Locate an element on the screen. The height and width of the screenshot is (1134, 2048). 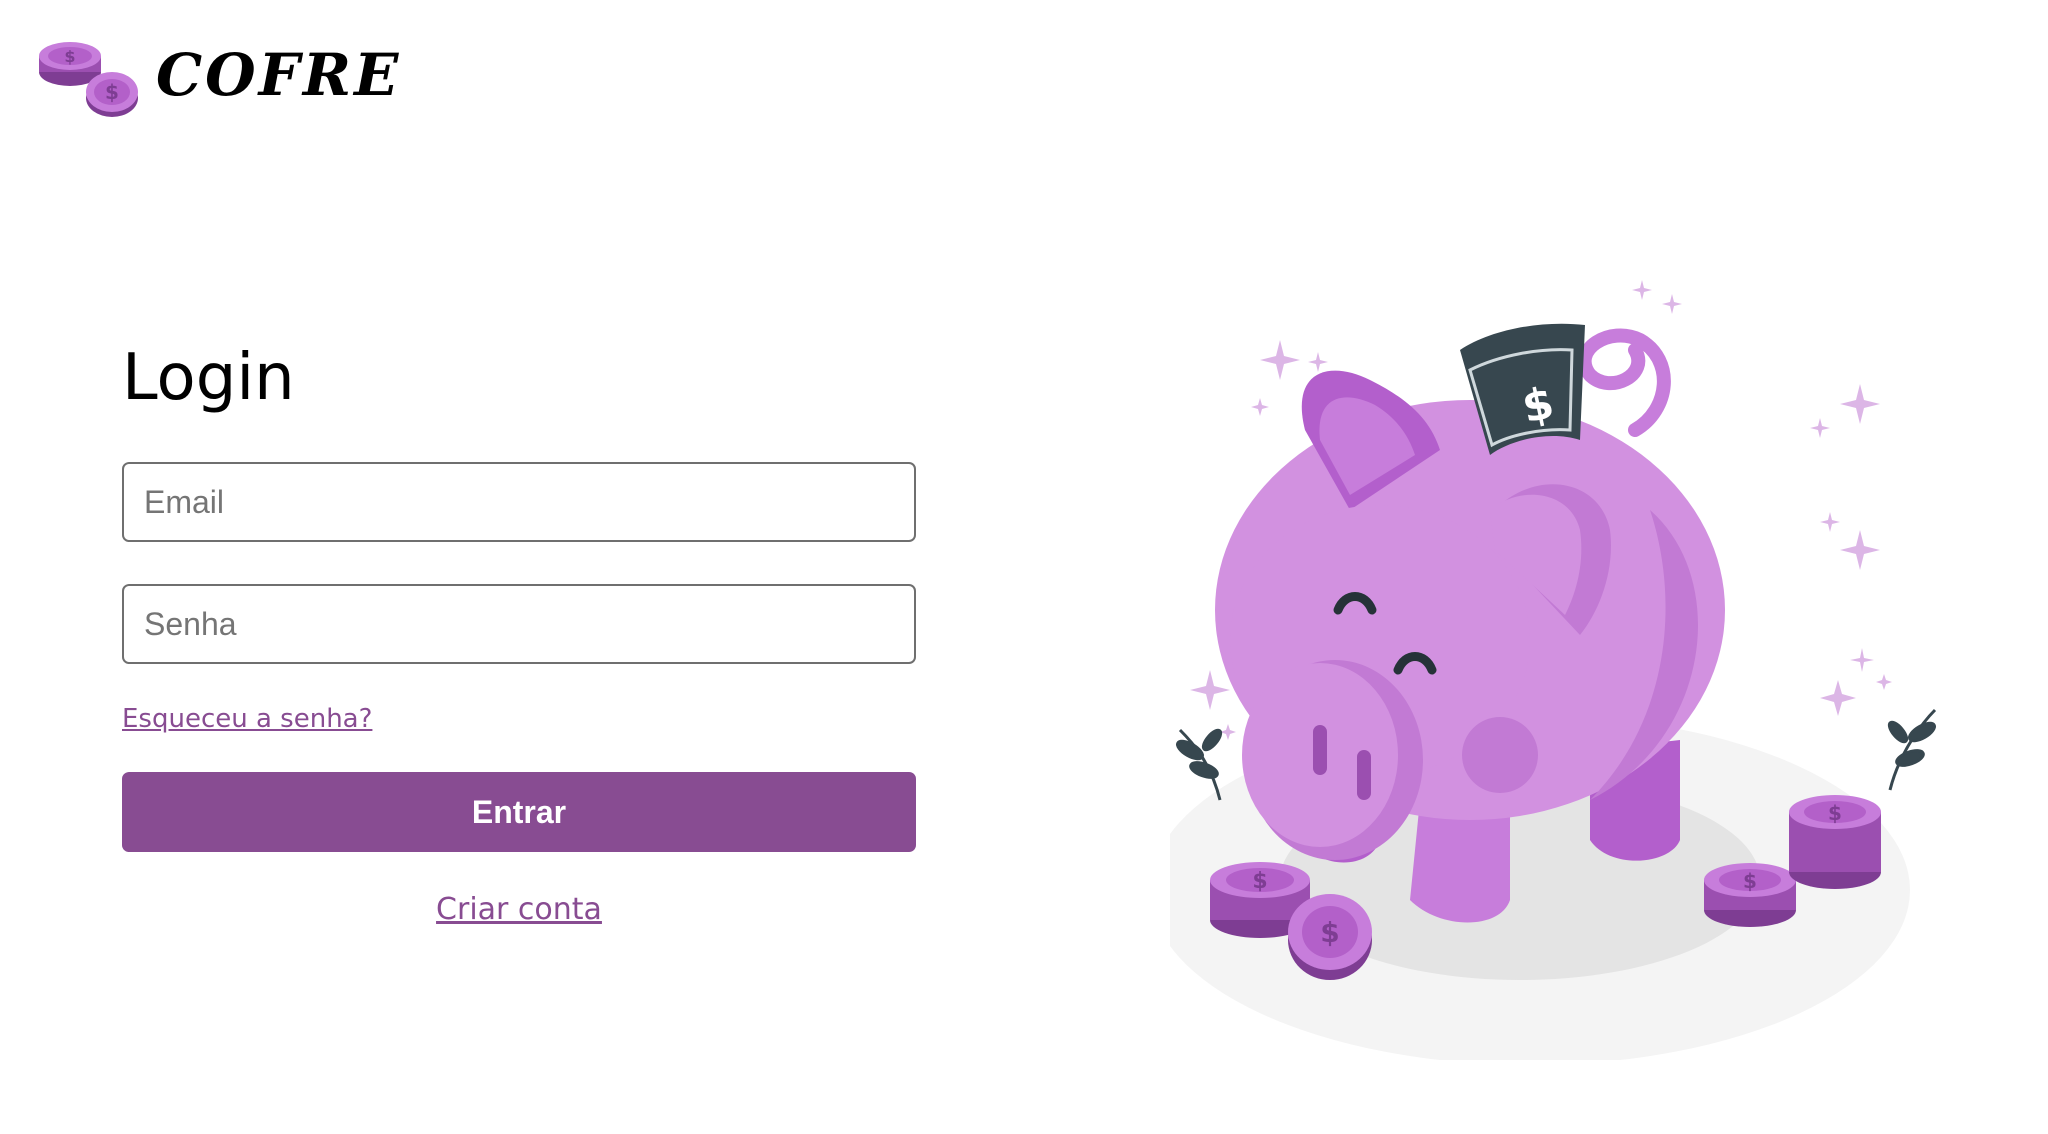
brand-logo: $ $ COFRE is located at coordinates (218, 75).